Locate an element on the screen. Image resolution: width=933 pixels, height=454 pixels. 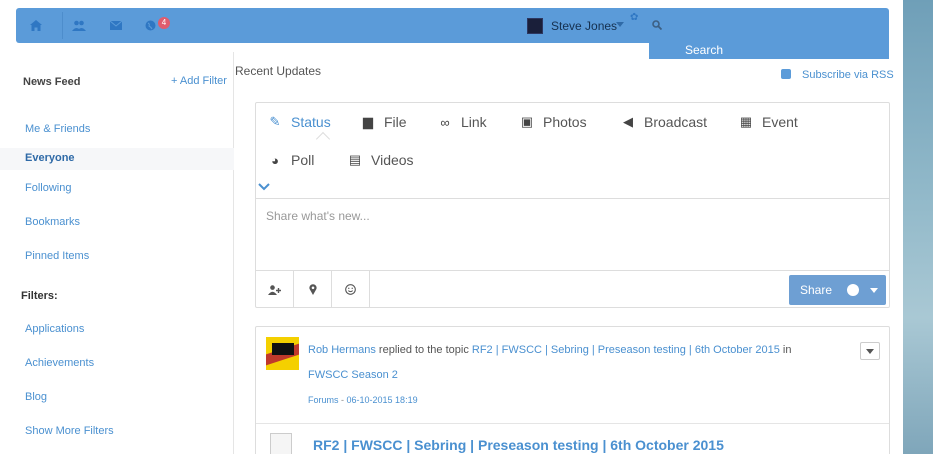
sidebar-item-me-friends: Me & Friends is located at coordinates (57, 129).